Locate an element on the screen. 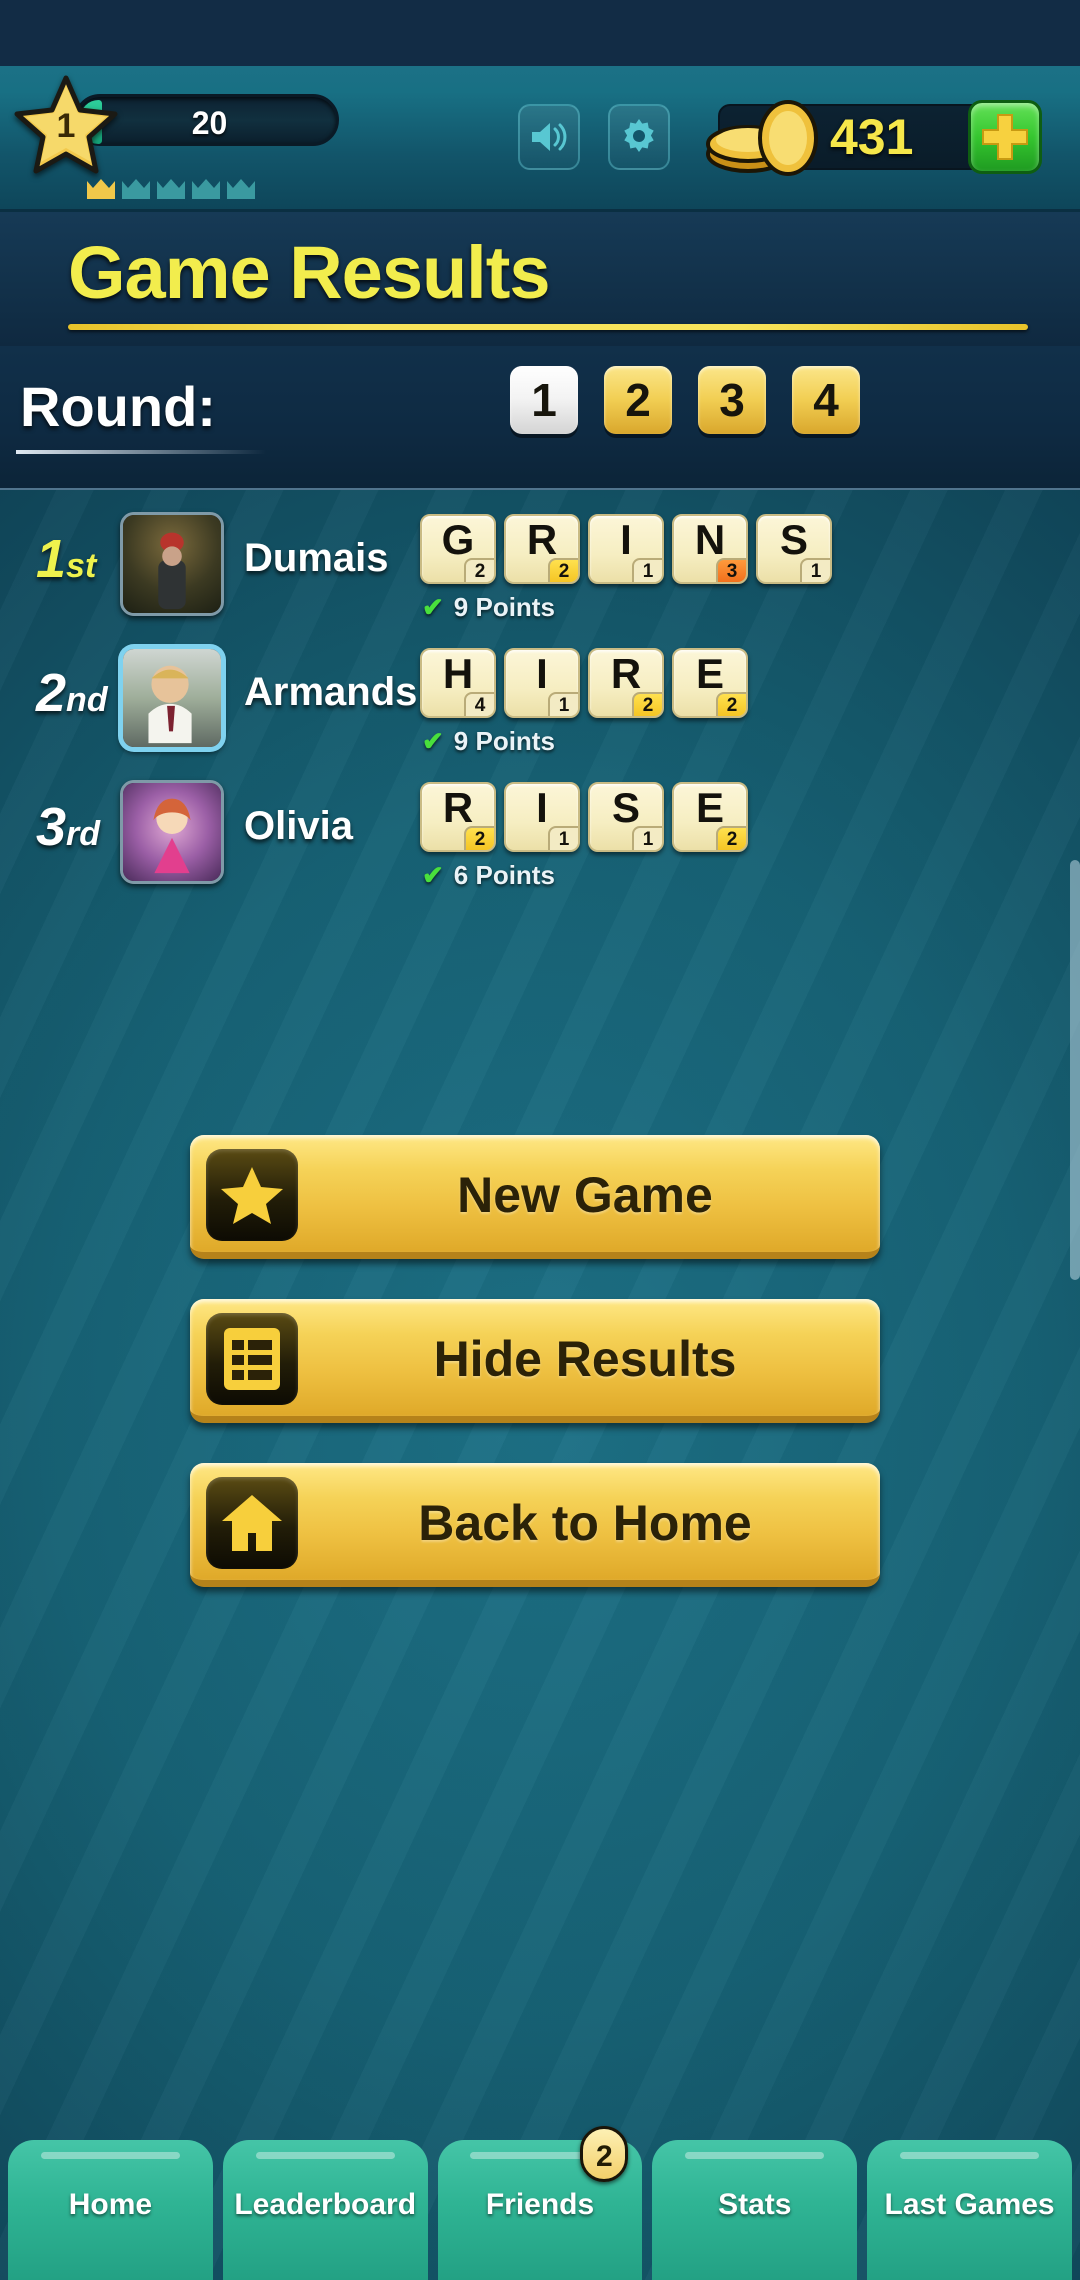 Image resolution: width=1080 pixels, height=2280 pixels. add-coins-button is located at coordinates (1005, 137).